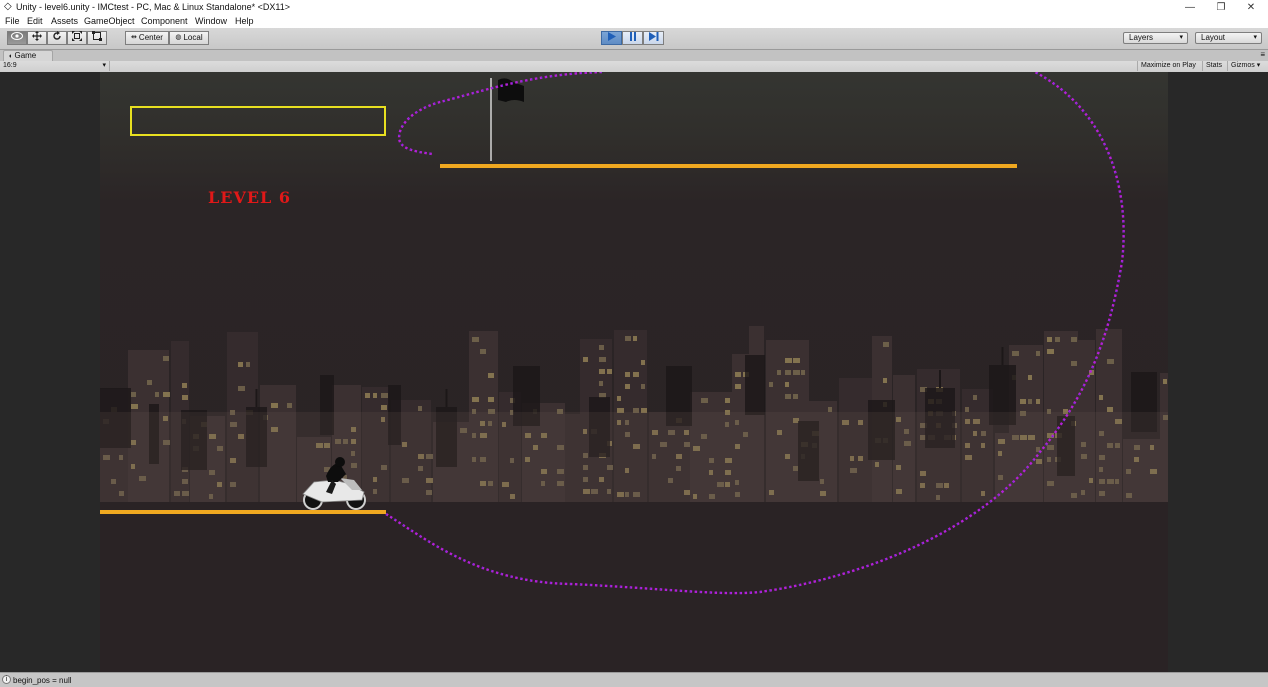  What do you see at coordinates (258, 121) in the screenshot?
I see `ui-outline-box` at bounding box center [258, 121].